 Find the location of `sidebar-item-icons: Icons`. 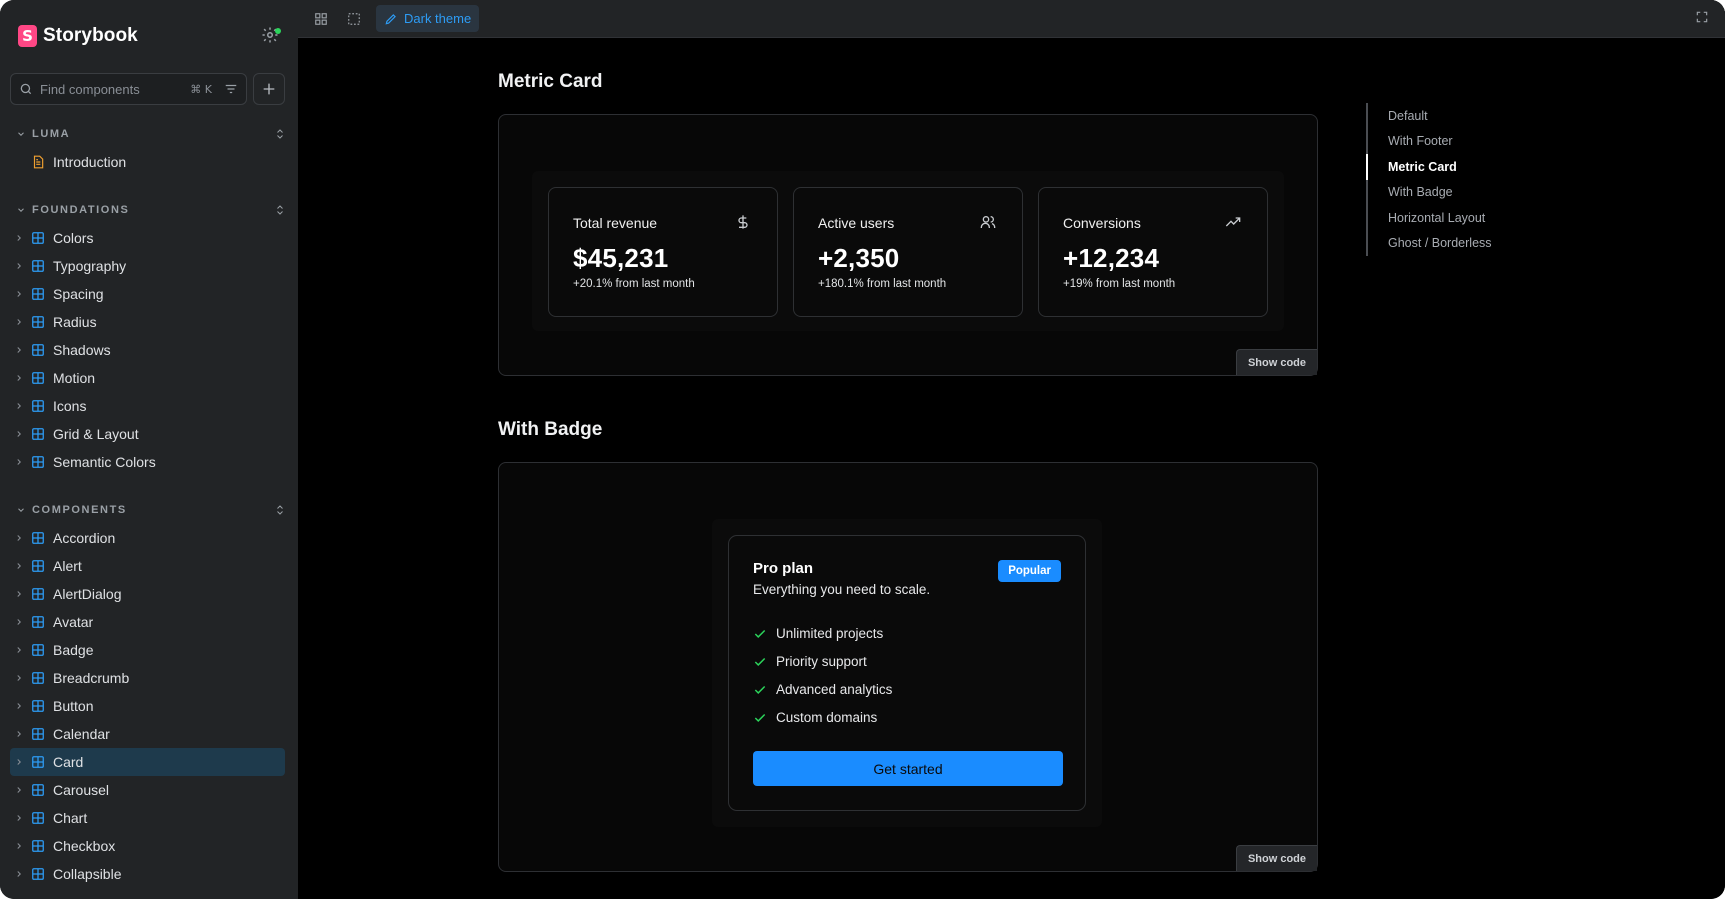

sidebar-item-icons: Icons is located at coordinates (147, 406).